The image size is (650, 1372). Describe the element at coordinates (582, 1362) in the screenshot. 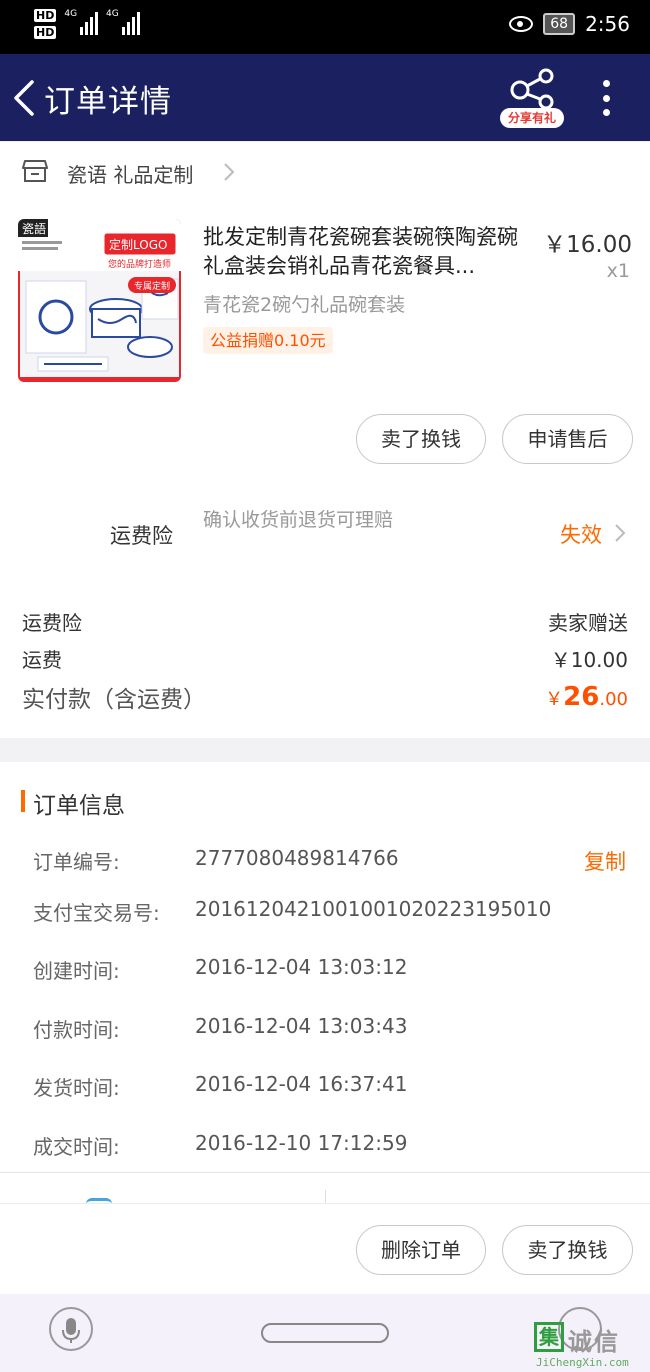

I see `watermark-url: JiChengXin.com` at that location.